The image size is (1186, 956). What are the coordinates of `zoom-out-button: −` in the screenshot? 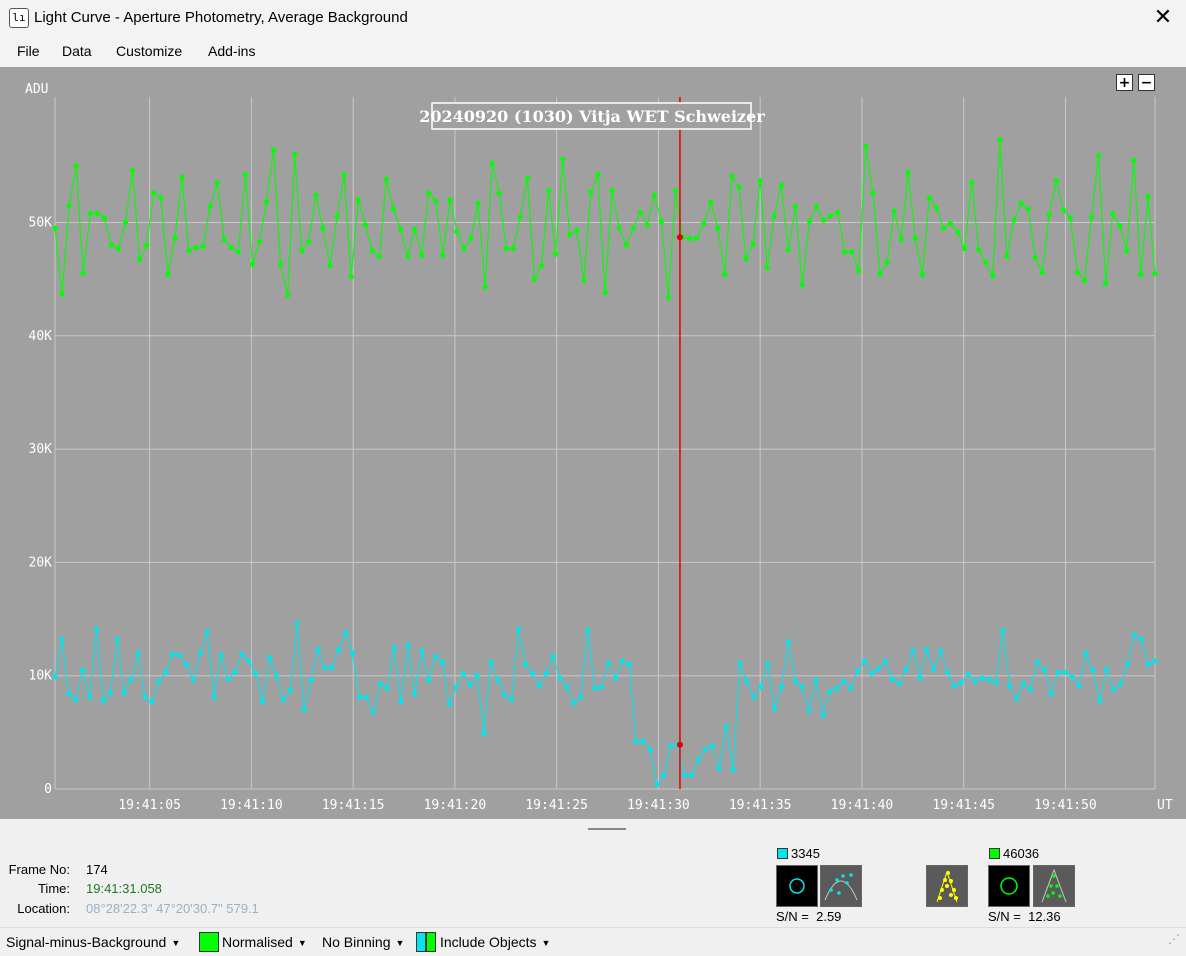 It's located at (1146, 82).